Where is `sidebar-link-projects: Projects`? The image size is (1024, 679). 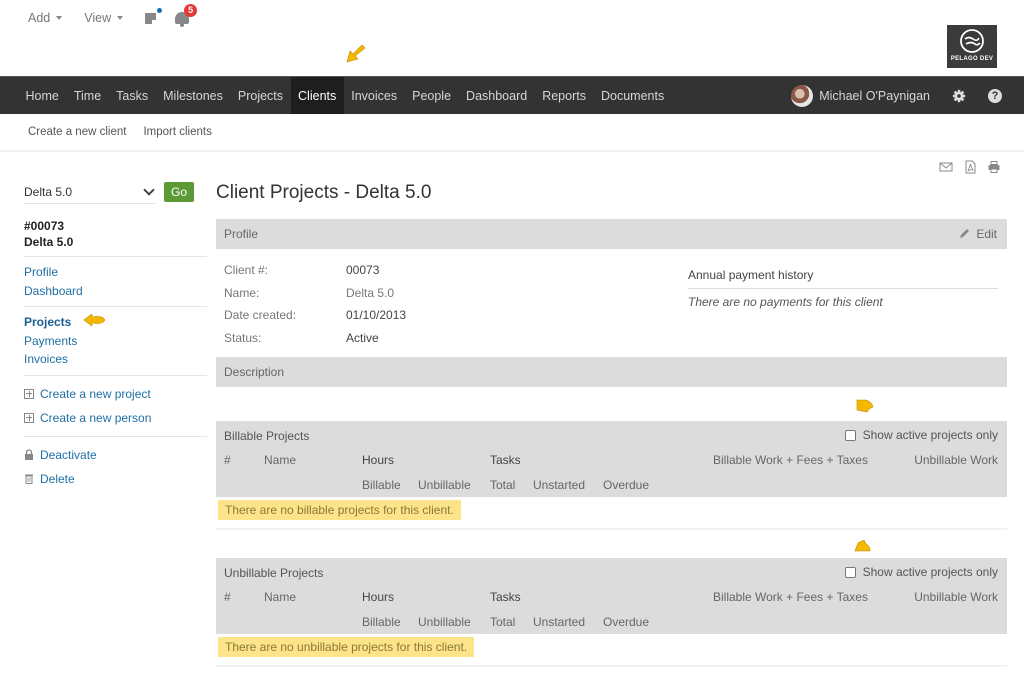
sidebar-link-projects: Projects is located at coordinates (115, 322).